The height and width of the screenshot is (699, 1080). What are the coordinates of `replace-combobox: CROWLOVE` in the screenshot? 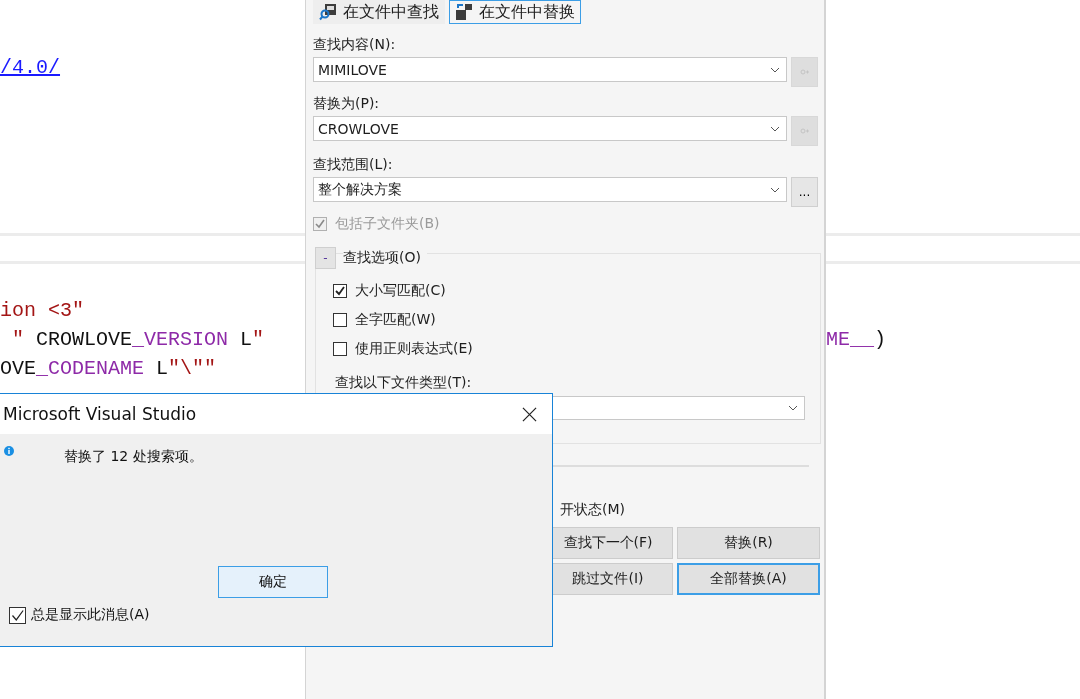 It's located at (550, 128).